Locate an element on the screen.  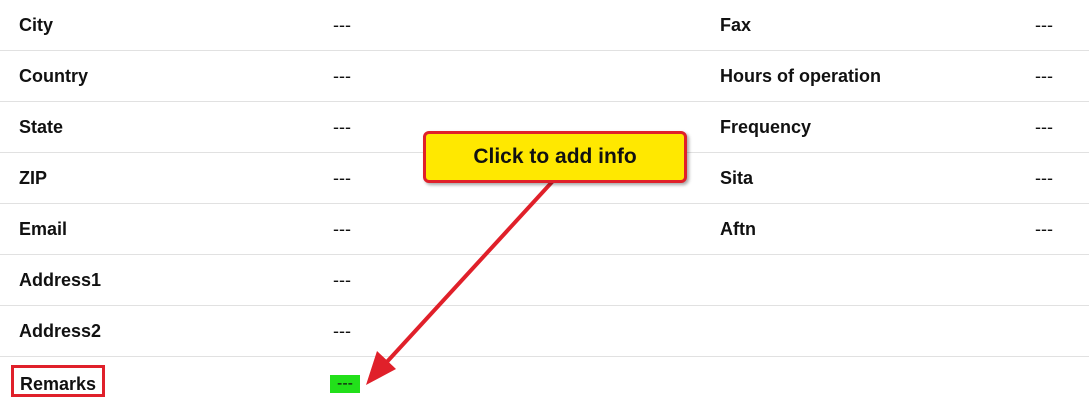
country-label: Country is located at coordinates (53, 76).